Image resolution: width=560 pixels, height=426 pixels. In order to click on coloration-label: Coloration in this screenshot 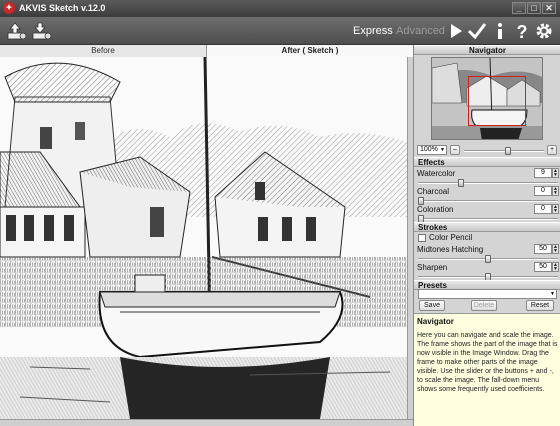, I will do `click(435, 209)`.